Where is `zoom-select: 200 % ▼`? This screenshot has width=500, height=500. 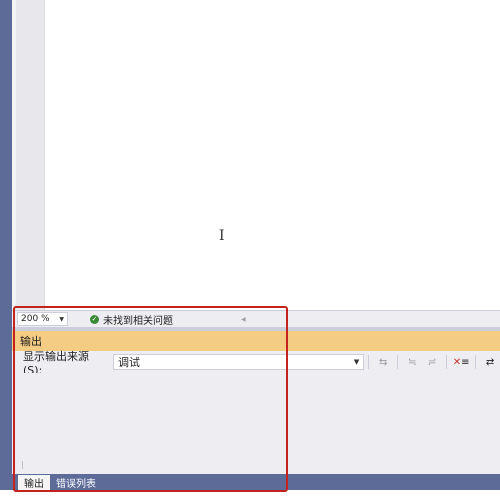
zoom-select: 200 % ▼ is located at coordinates (42, 319).